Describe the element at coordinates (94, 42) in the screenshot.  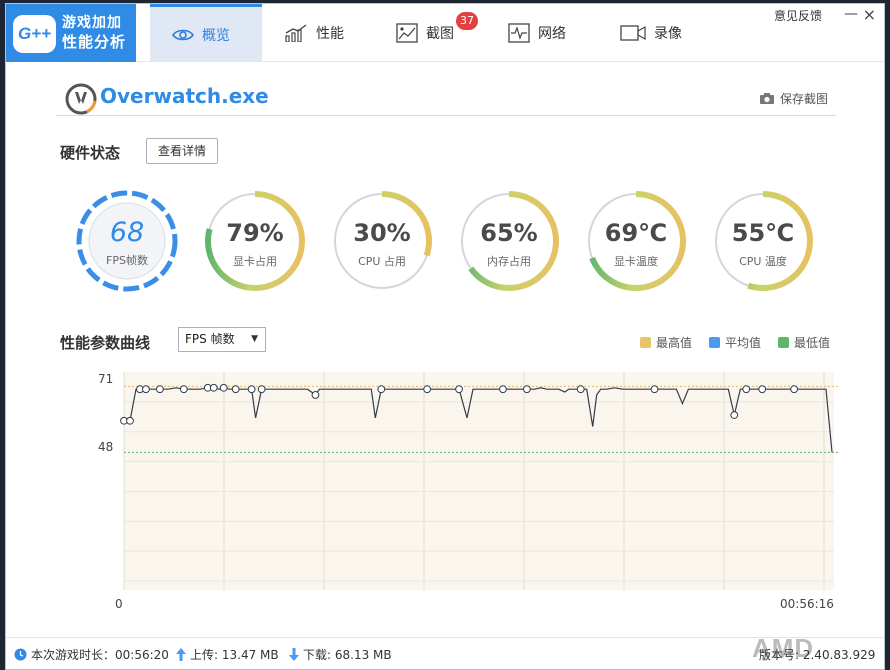
I see `logo-line-2: 性能分析` at that location.